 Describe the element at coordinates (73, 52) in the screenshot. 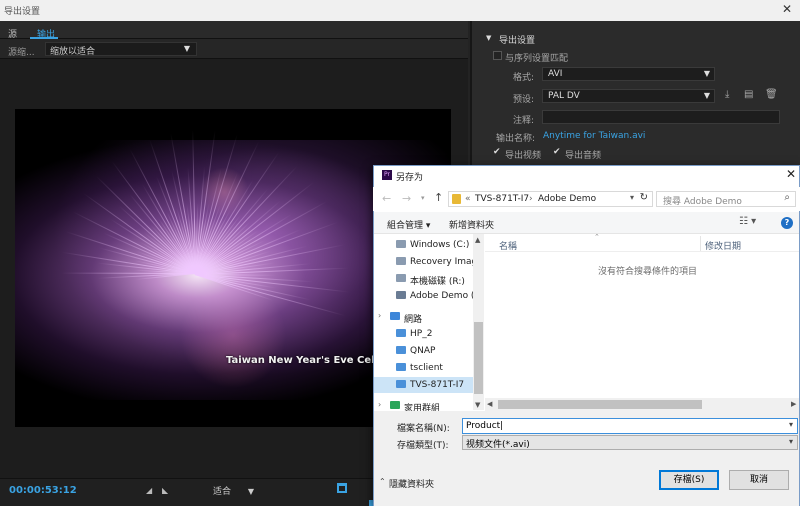

I see `scale-dropdown-value: 缩放以适合` at that location.